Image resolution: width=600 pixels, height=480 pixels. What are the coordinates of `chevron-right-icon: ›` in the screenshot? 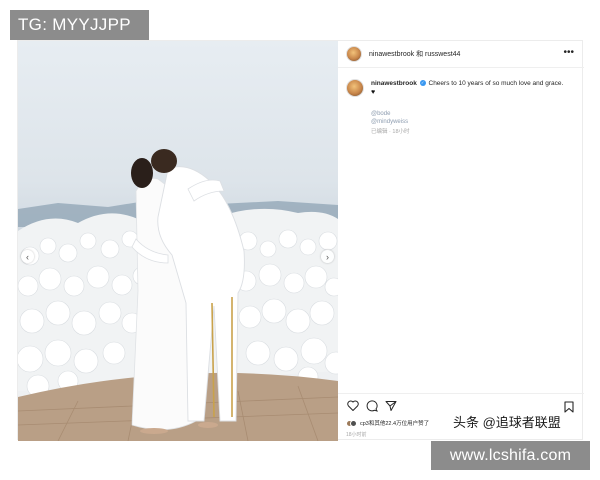 It's located at (327, 256).